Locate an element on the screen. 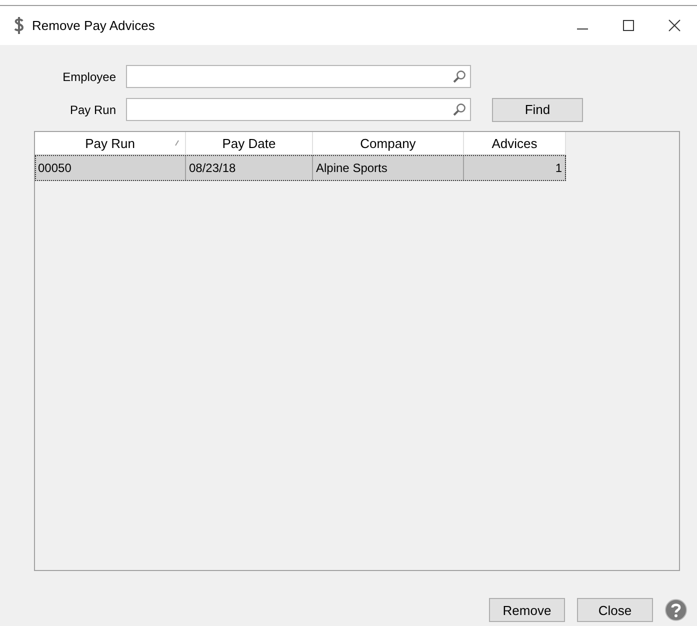 The image size is (697, 626). help-icon is located at coordinates (676, 610).